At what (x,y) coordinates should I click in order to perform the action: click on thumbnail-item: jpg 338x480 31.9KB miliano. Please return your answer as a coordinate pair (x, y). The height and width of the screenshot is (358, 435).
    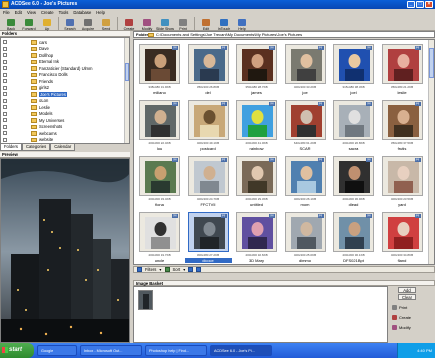
    Looking at the image, I should click on (159, 69).